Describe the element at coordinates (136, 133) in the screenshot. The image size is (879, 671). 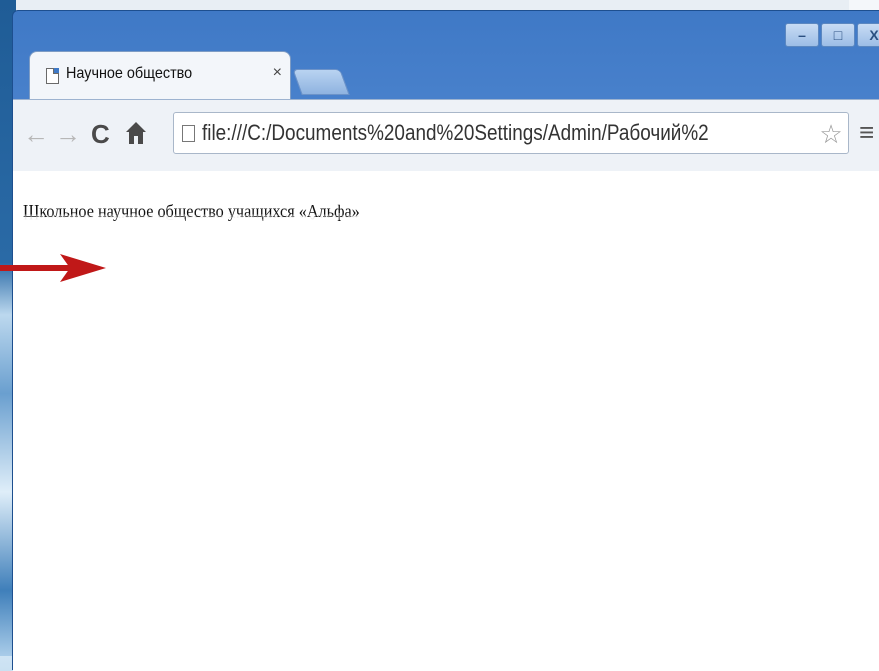
I see `home-glyph` at that location.